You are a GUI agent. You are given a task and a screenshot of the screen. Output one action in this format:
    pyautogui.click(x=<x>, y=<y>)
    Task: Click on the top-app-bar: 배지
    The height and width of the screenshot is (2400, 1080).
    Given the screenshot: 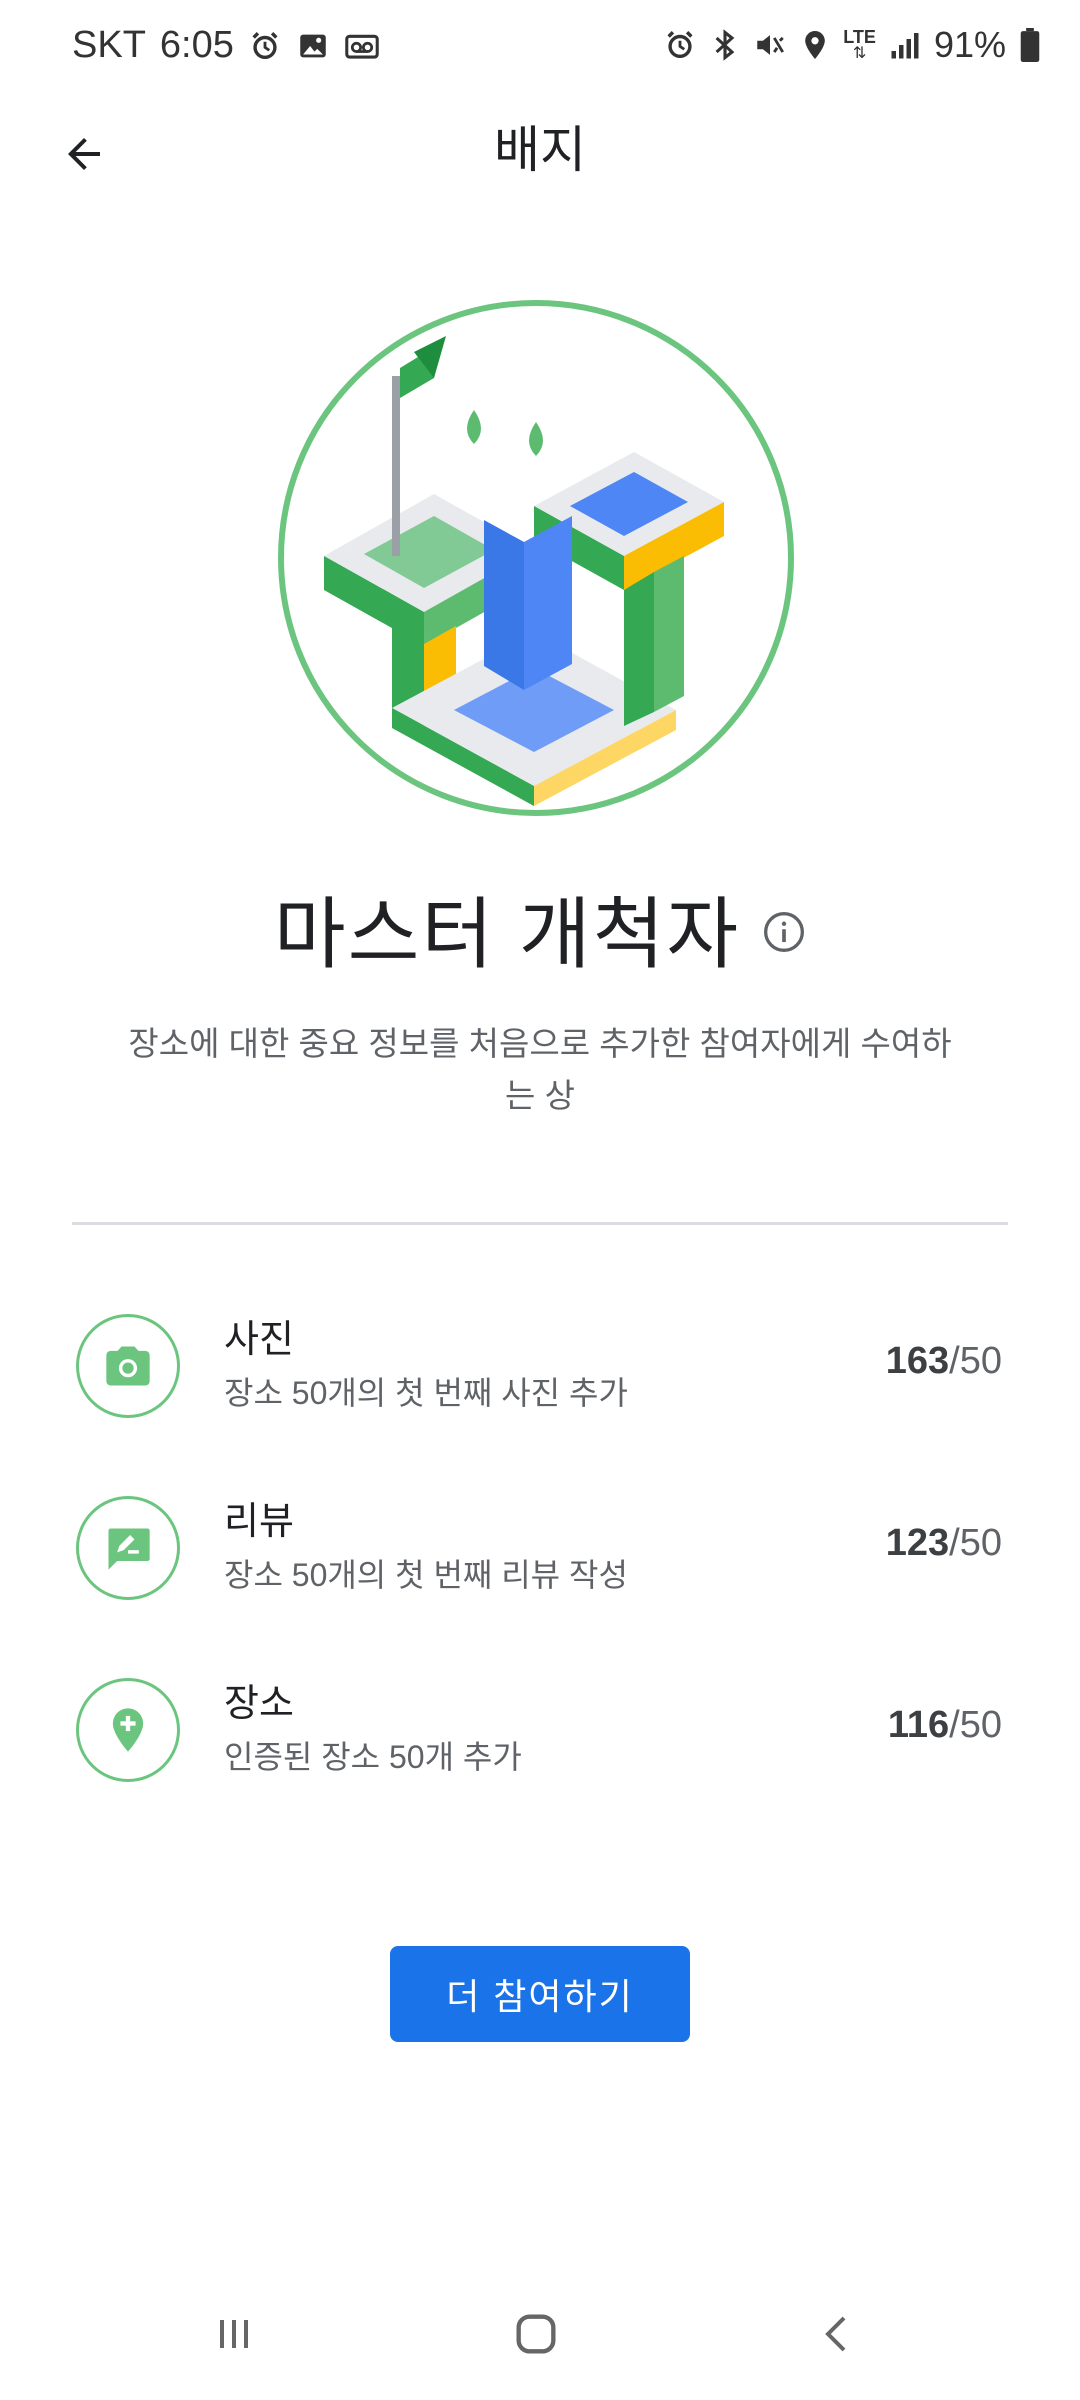 What is the action you would take?
    pyautogui.click(x=540, y=150)
    